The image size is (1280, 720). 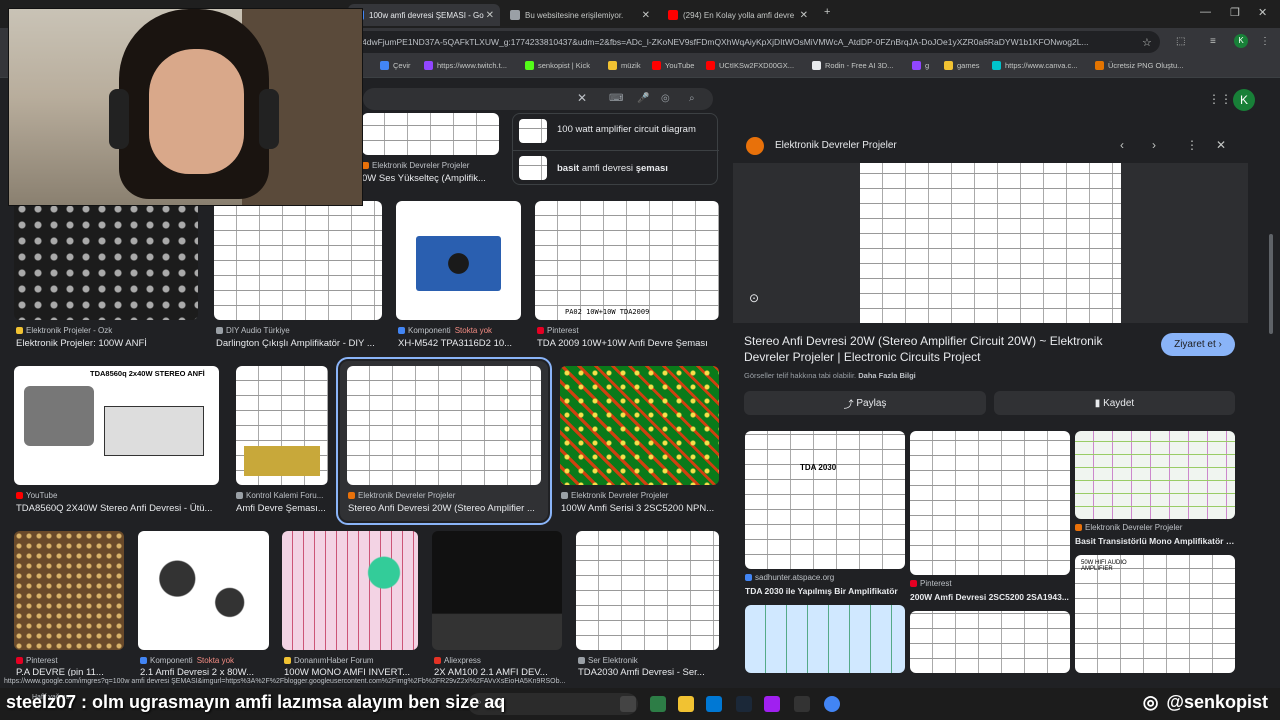 I want to click on close-window-icon: ✕, so click(x=1262, y=12).